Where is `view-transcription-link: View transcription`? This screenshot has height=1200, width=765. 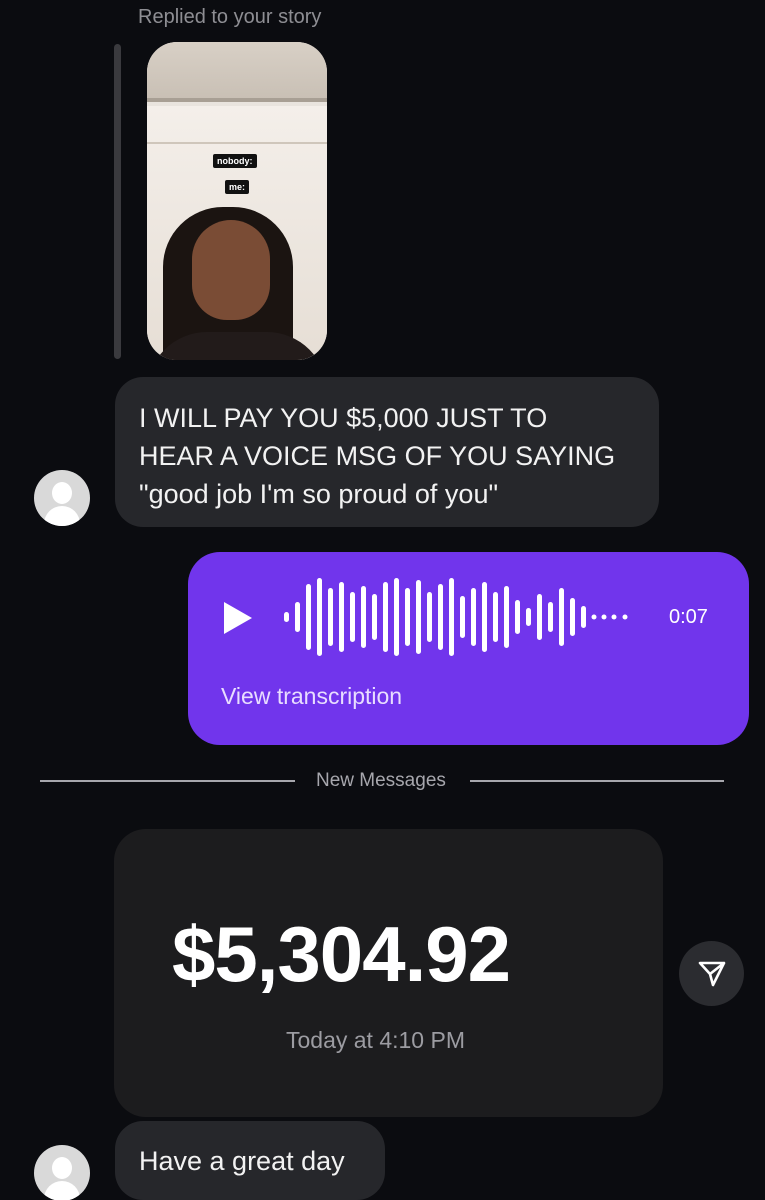 view-transcription-link: View transcription is located at coordinates (311, 696).